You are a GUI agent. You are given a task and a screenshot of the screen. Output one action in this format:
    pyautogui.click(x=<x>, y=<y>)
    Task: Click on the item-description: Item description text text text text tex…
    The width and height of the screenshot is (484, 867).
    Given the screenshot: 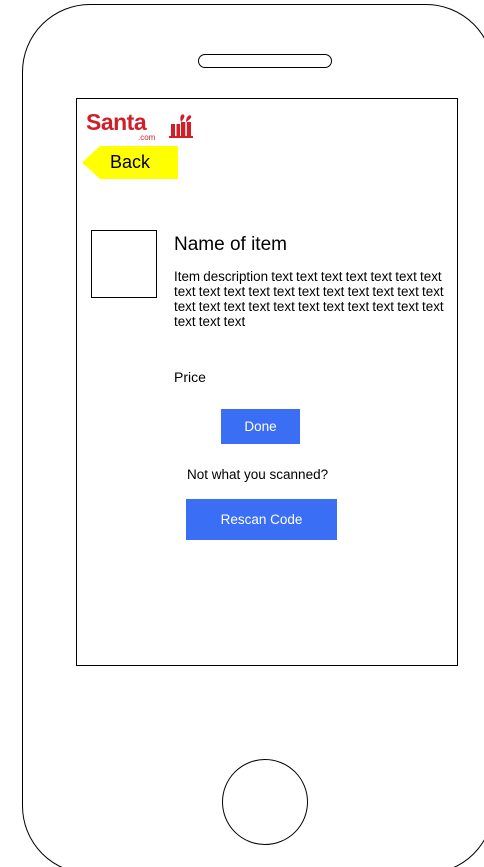 What is the action you would take?
    pyautogui.click(x=309, y=299)
    